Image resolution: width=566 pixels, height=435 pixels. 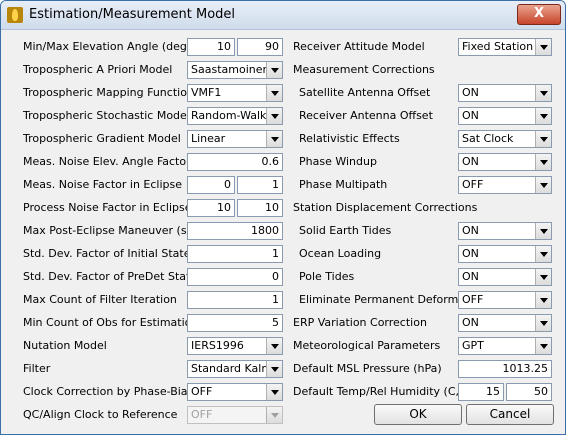 I want to click on ocean-loading-select: ON, so click(x=505, y=254).